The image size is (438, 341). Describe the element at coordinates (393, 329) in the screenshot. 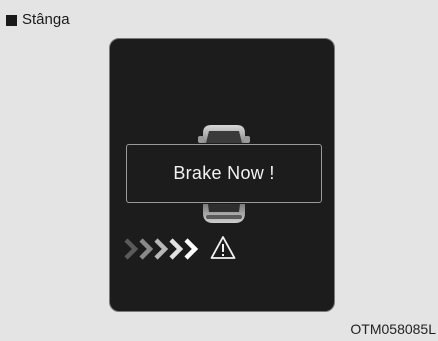

I see `figure-code: OTM058085L` at that location.